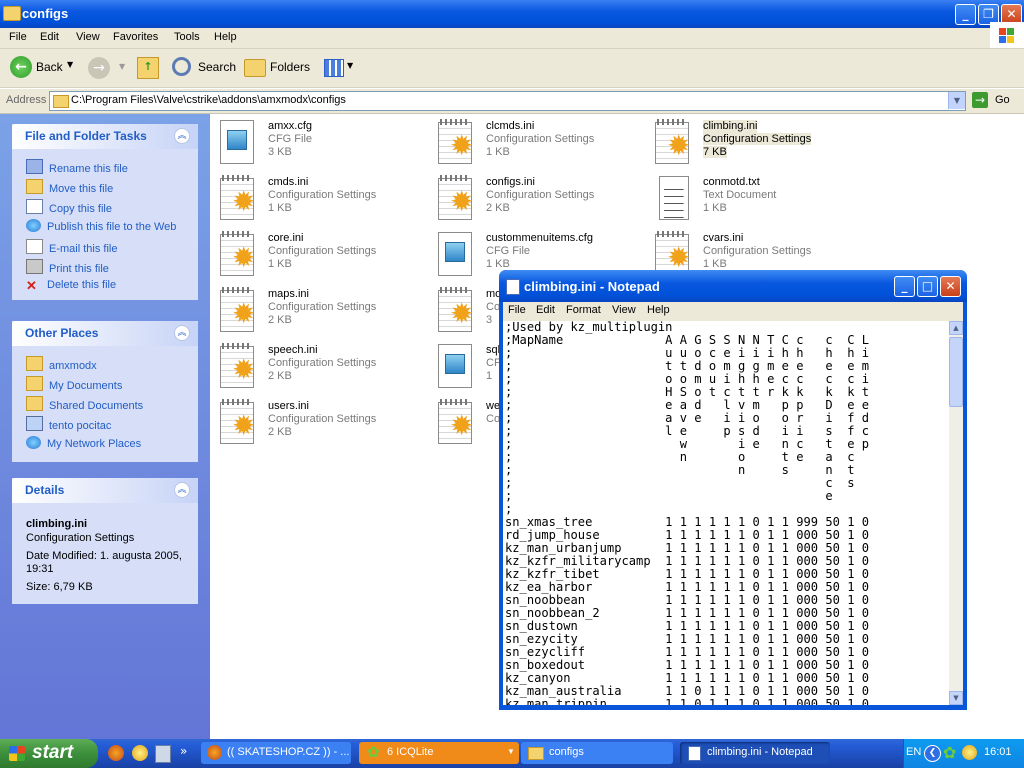 The width and height of the screenshot is (1024, 768). What do you see at coordinates (105, 333) in the screenshot?
I see `other-places-header: Other Places ︽` at bounding box center [105, 333].